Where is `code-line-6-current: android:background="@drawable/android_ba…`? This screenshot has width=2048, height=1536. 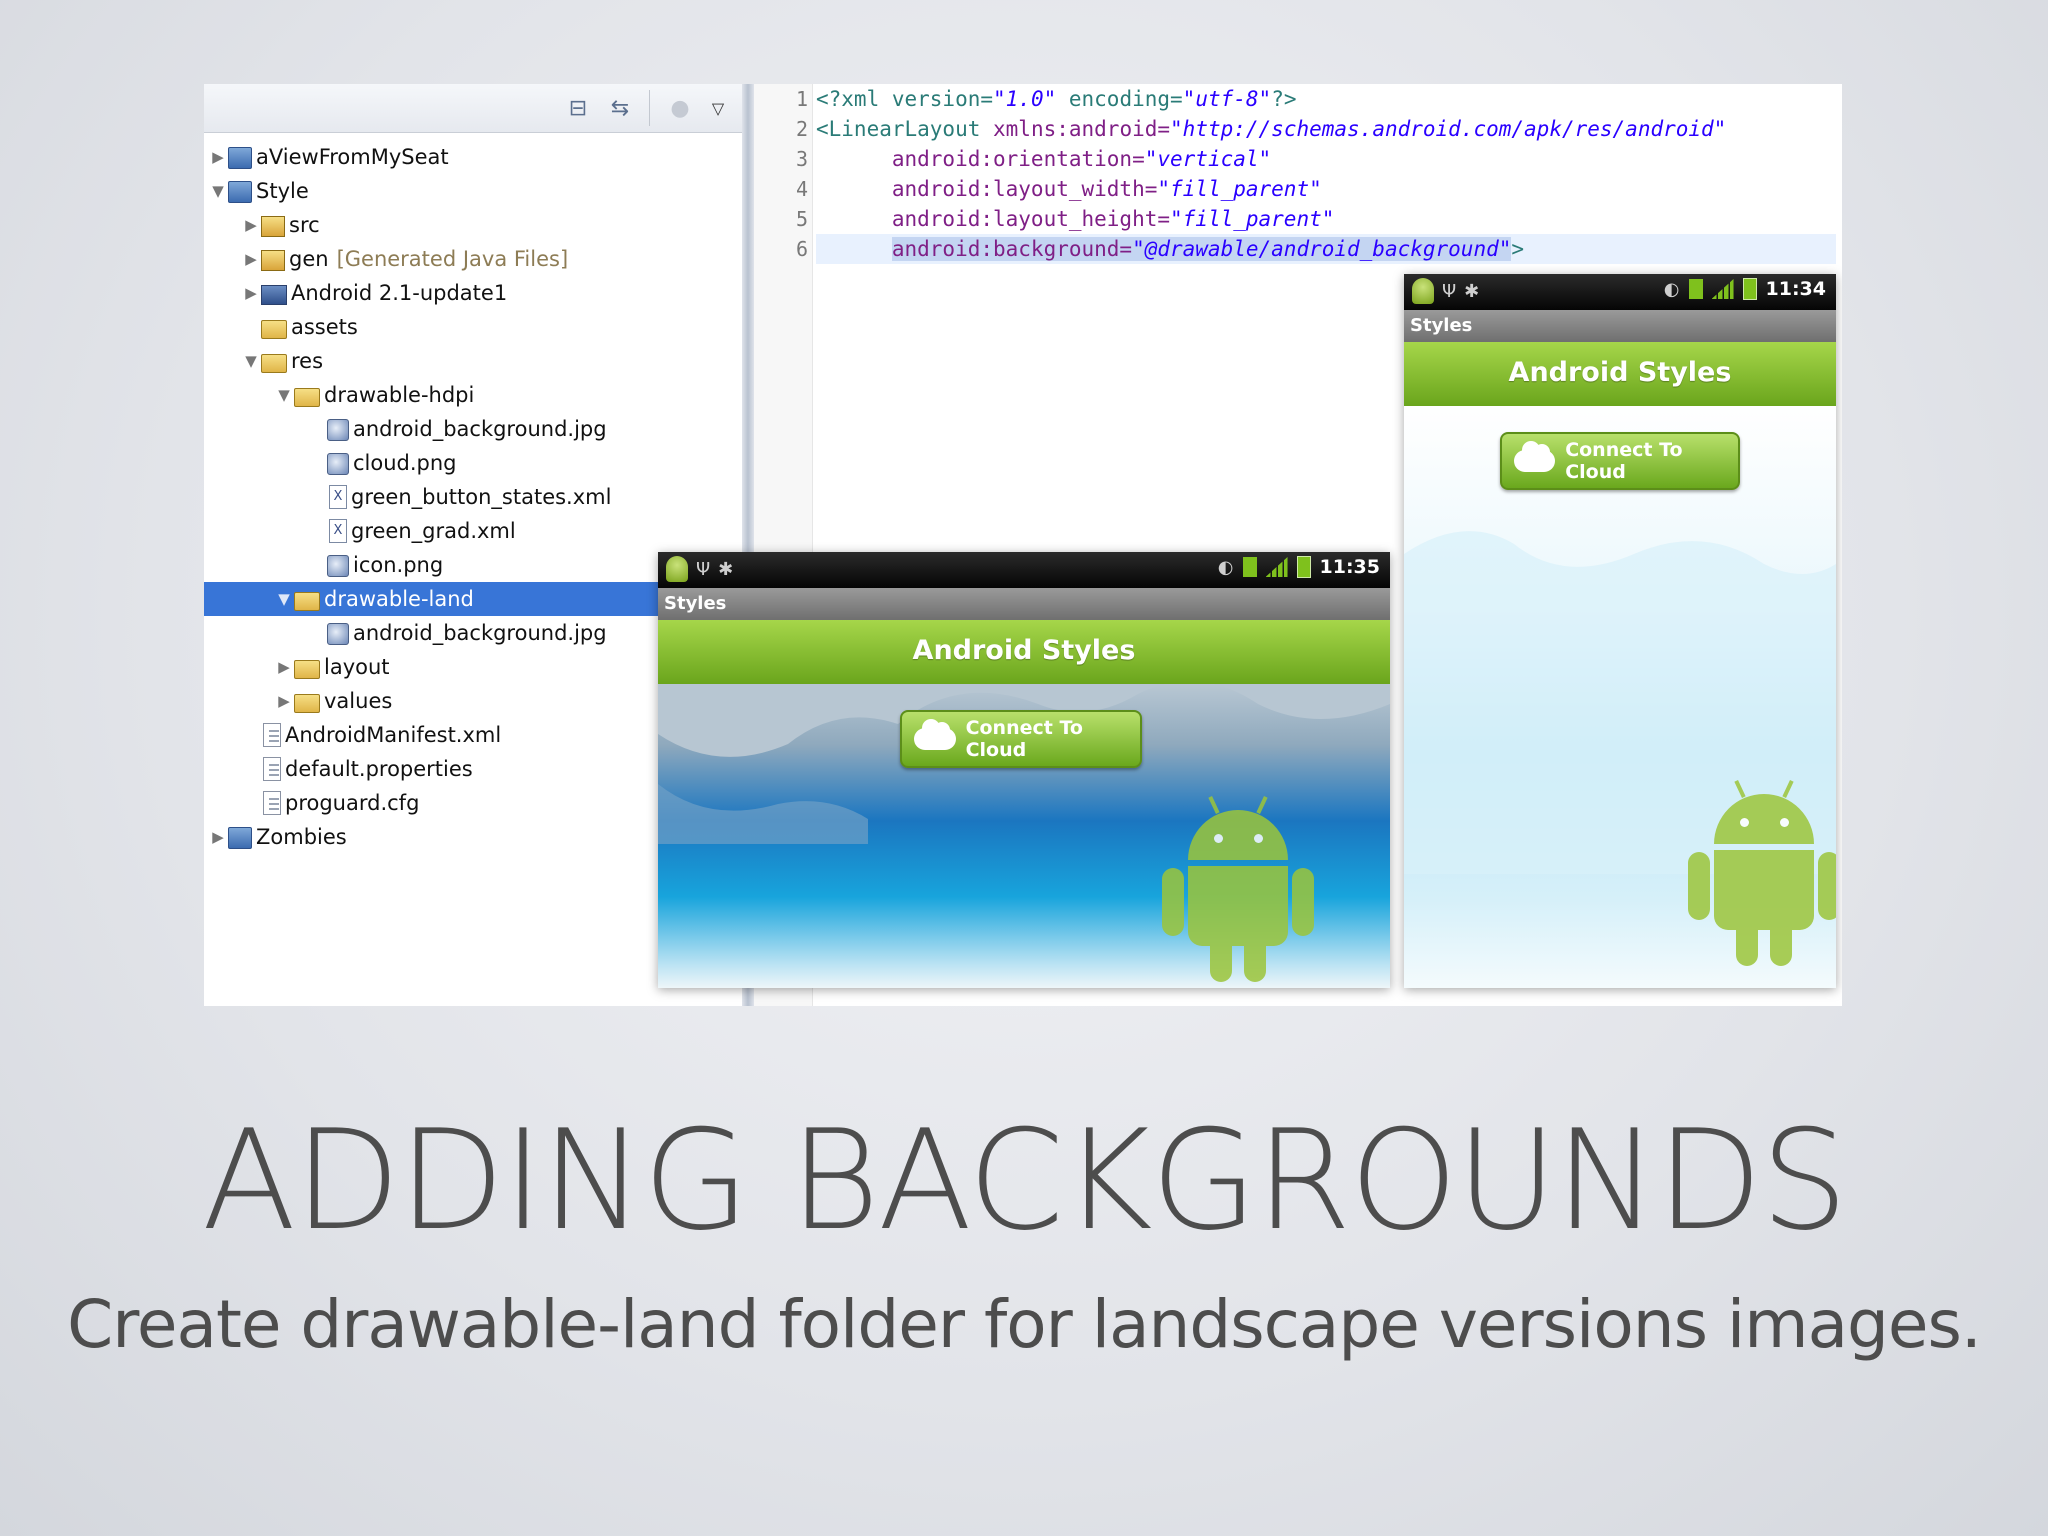 code-line-6-current: android:background="@drawable/android_ba… is located at coordinates (1326, 249).